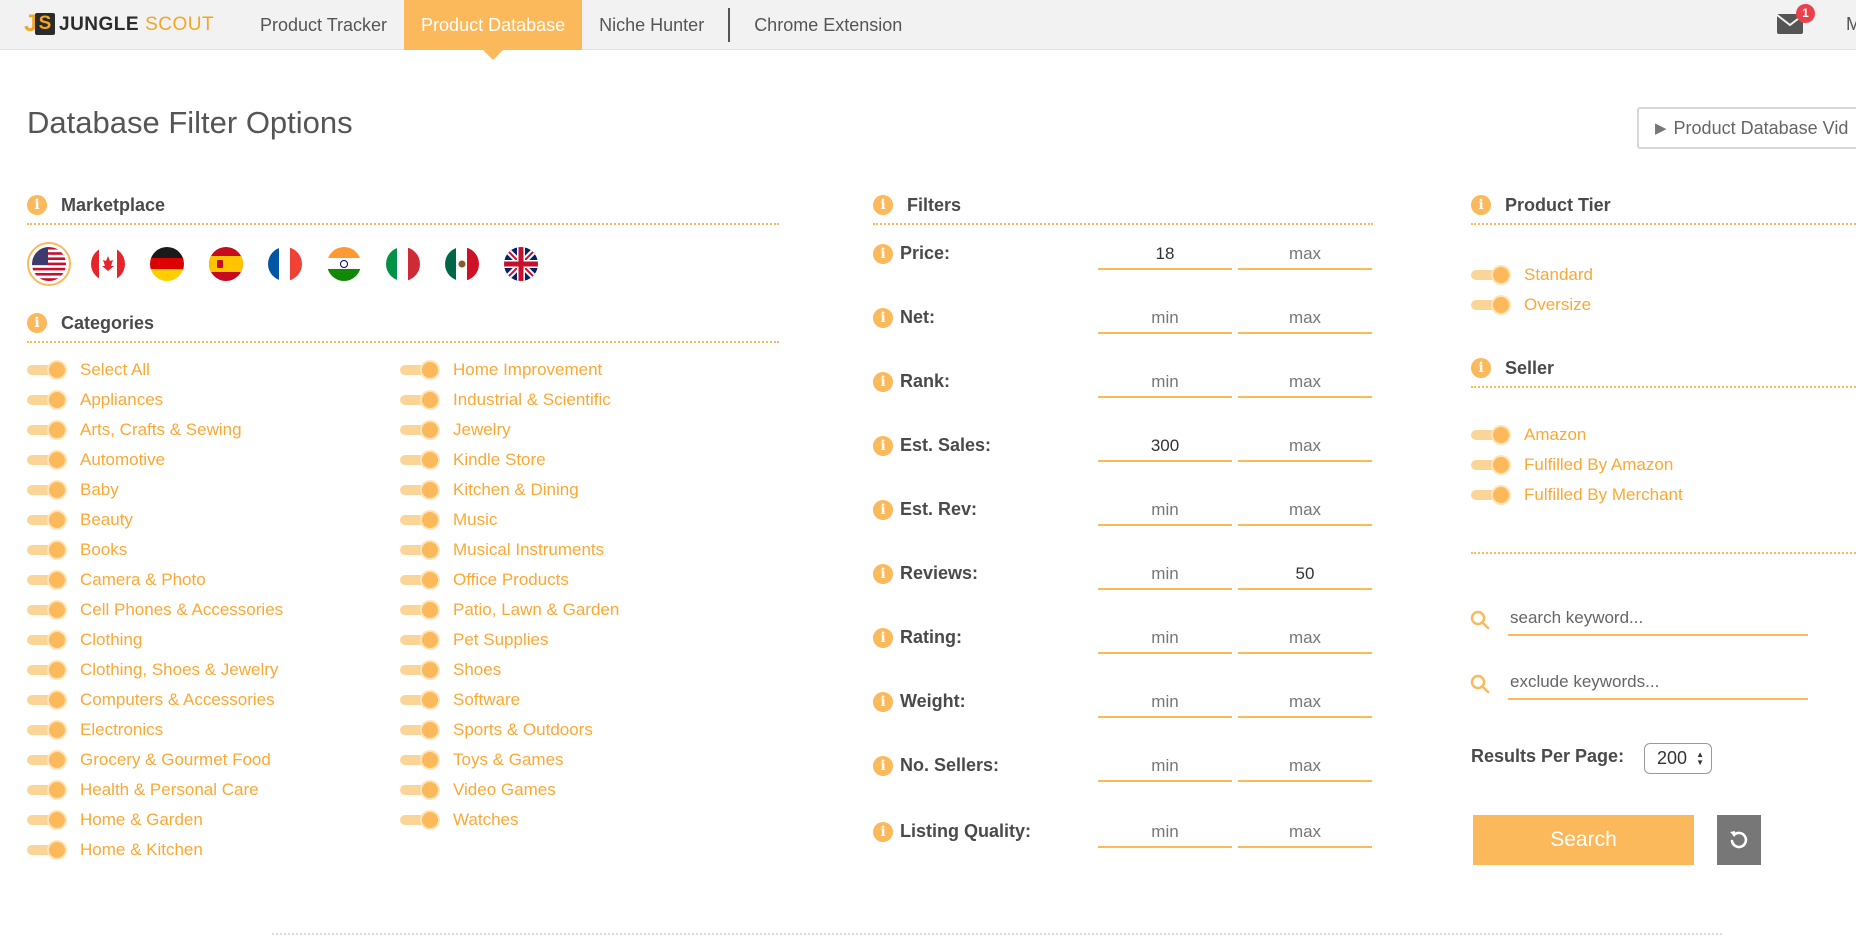 The width and height of the screenshot is (1856, 948). Describe the element at coordinates (1305, 833) in the screenshot. I see `listing-quality-max-input` at that location.